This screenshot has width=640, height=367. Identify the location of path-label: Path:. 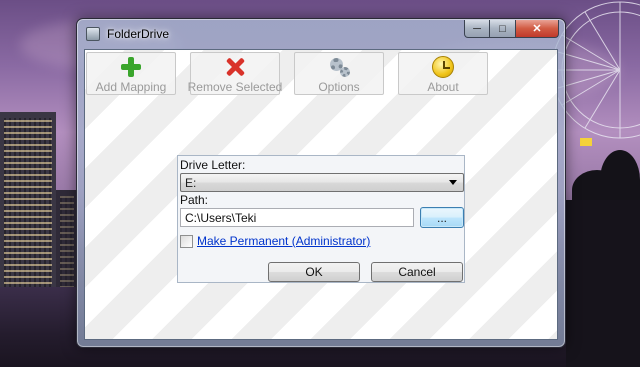
(194, 200).